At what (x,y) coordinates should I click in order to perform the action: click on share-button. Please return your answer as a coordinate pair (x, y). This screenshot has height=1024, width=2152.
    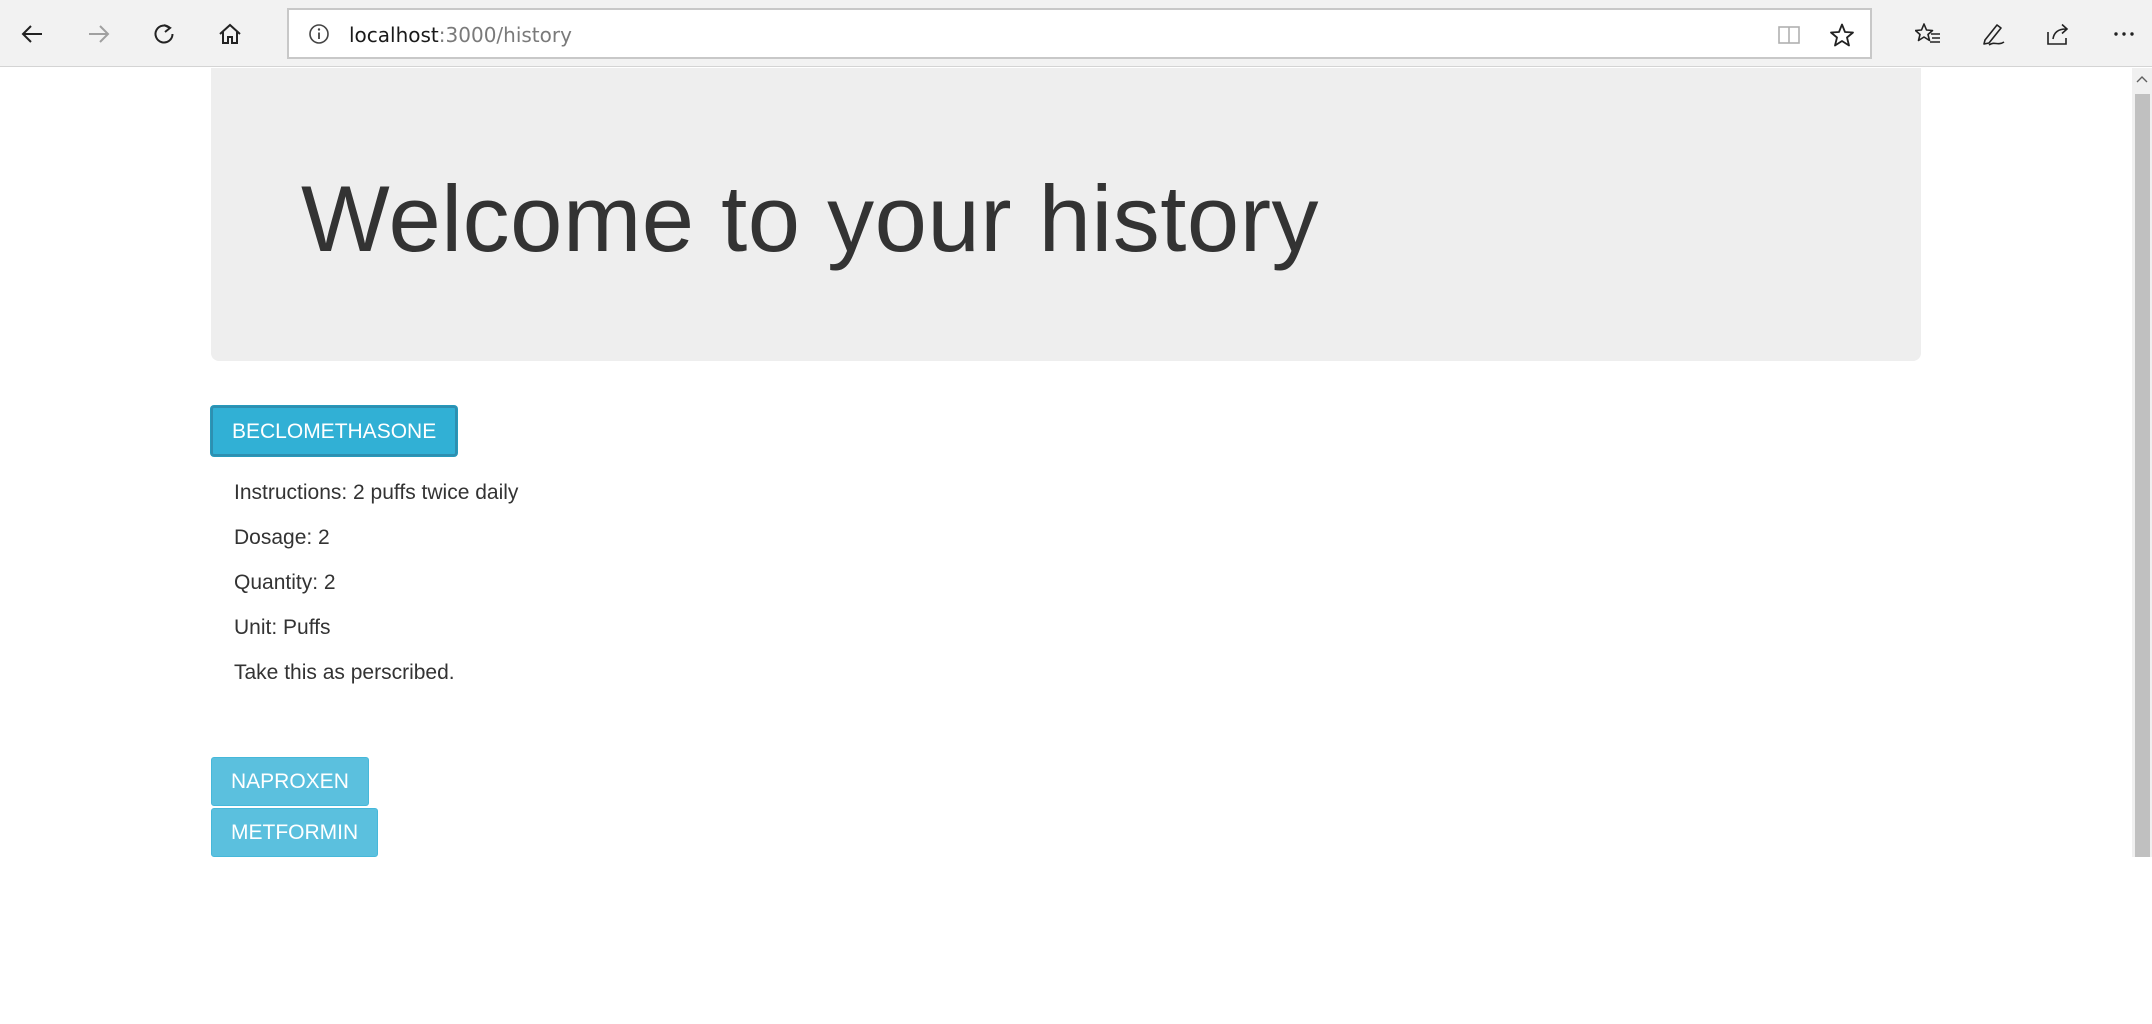
    Looking at the image, I should click on (2058, 34).